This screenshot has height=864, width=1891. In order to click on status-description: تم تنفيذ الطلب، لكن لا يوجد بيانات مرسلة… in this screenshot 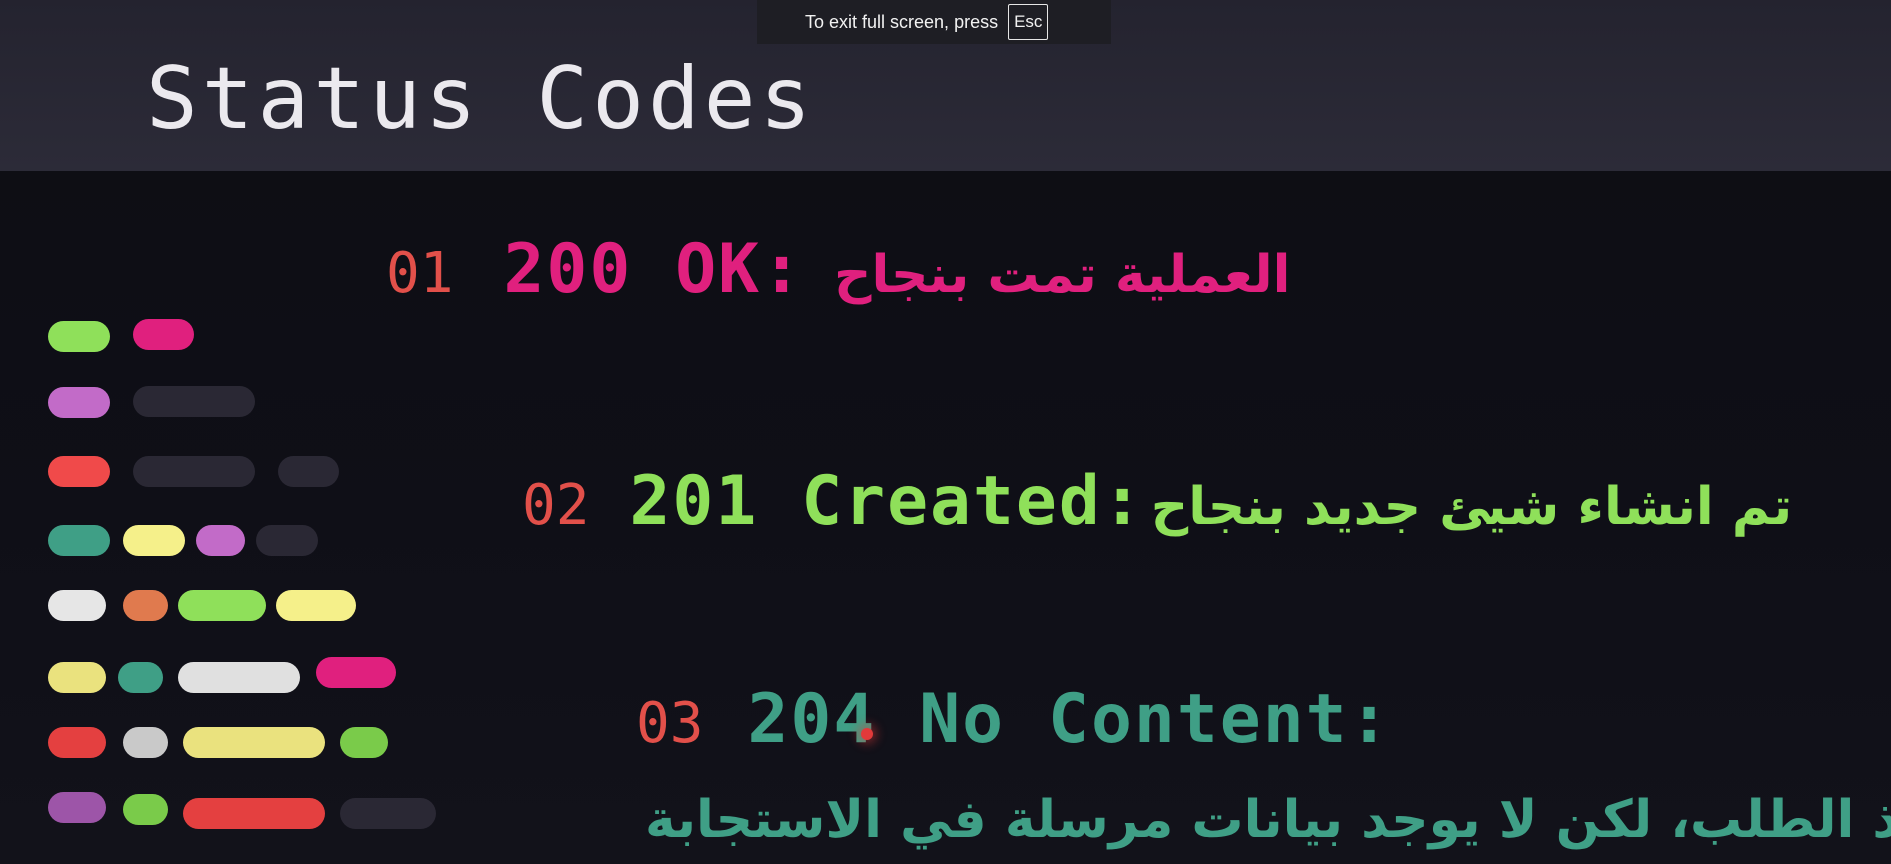, I will do `click(1268, 820)`.